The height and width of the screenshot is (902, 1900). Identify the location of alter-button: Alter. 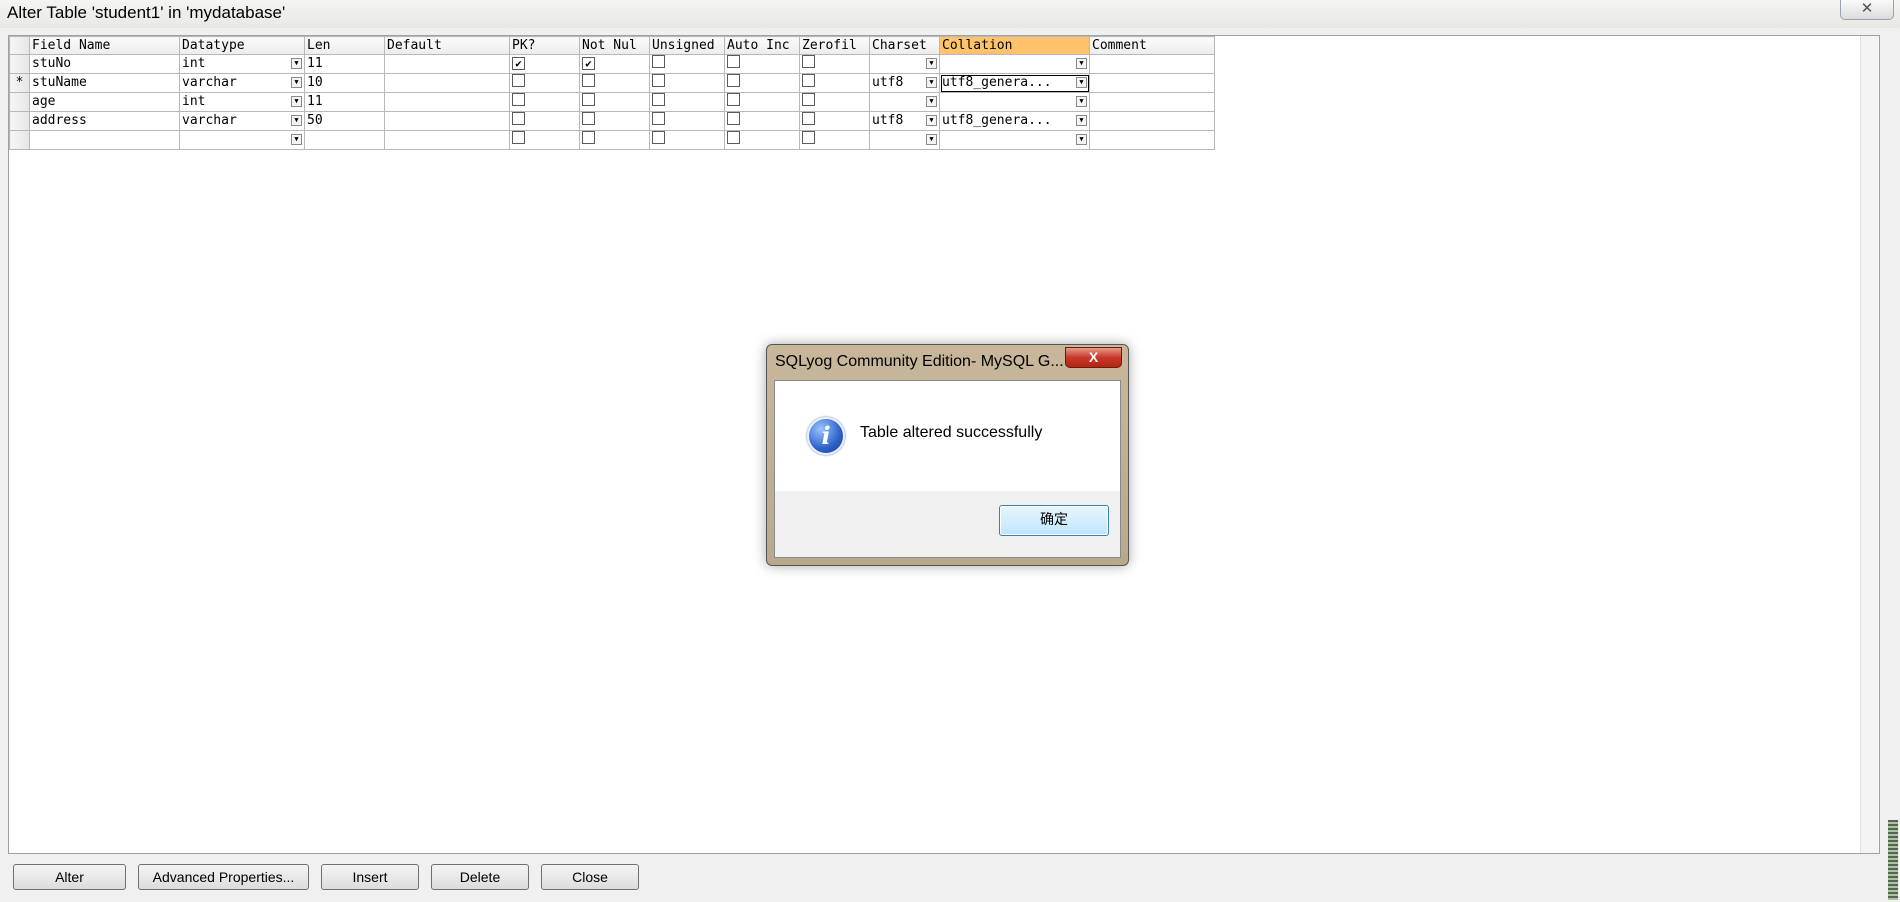
(69, 877).